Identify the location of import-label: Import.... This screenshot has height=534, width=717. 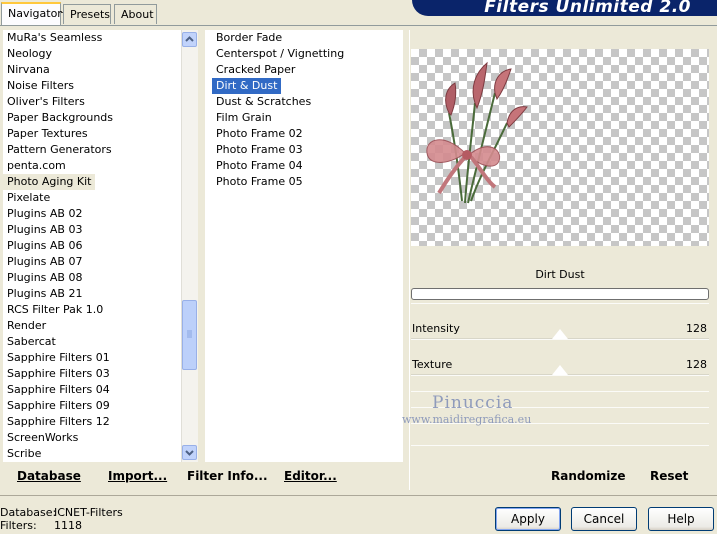
(138, 476).